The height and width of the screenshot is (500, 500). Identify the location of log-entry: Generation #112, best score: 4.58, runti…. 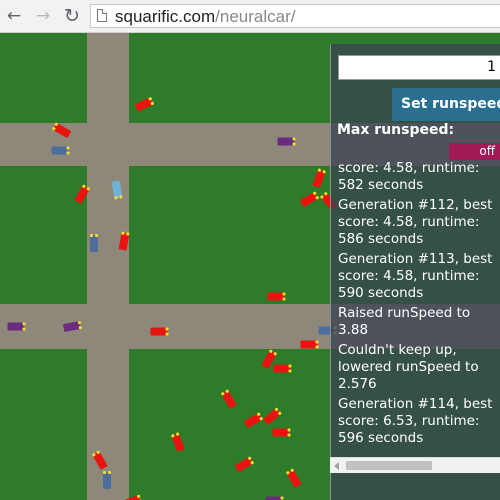
(415, 222).